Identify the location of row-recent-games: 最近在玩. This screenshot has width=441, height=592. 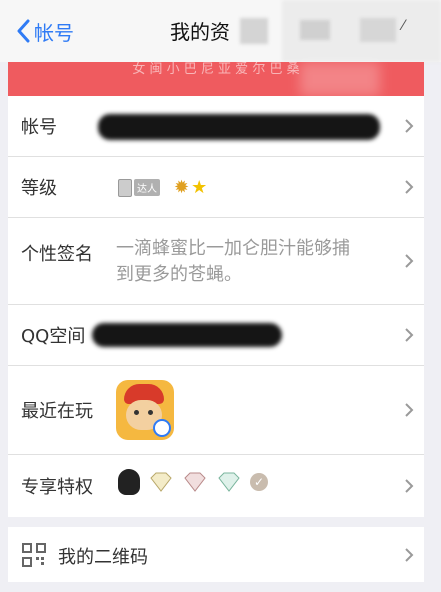
(216, 410).